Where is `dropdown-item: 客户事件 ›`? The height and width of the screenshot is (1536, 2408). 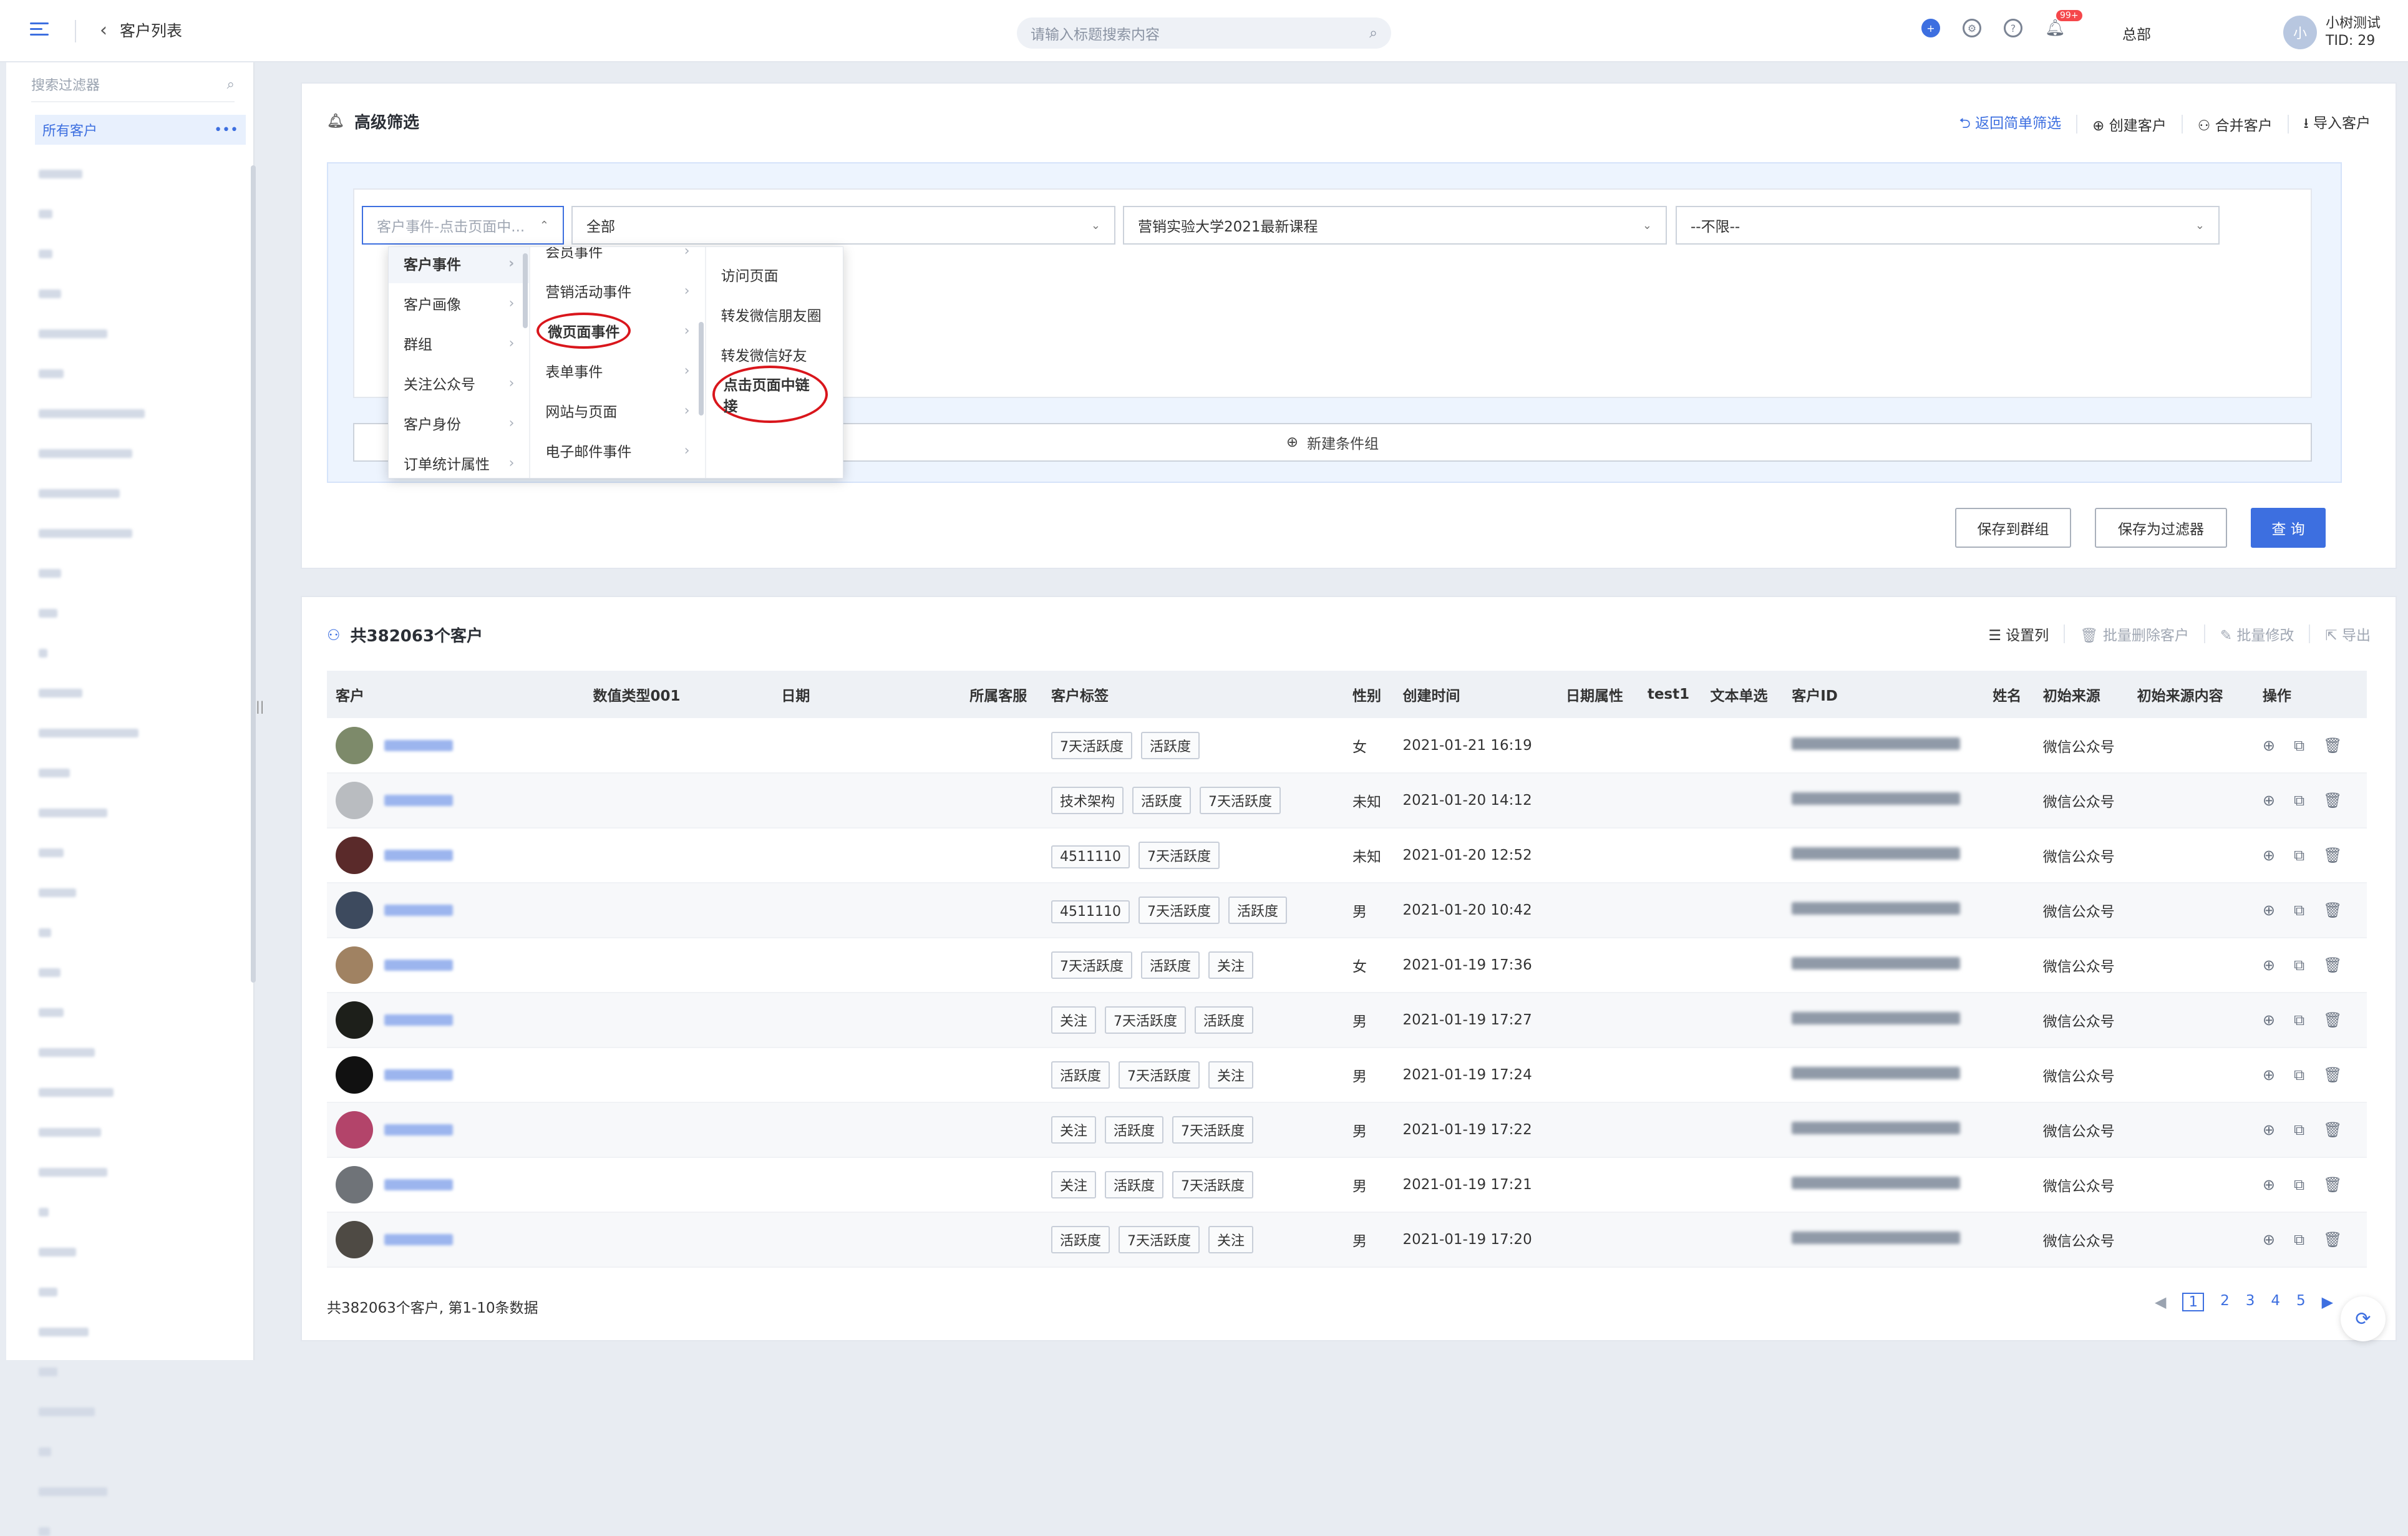 dropdown-item: 客户事件 › is located at coordinates (459, 265).